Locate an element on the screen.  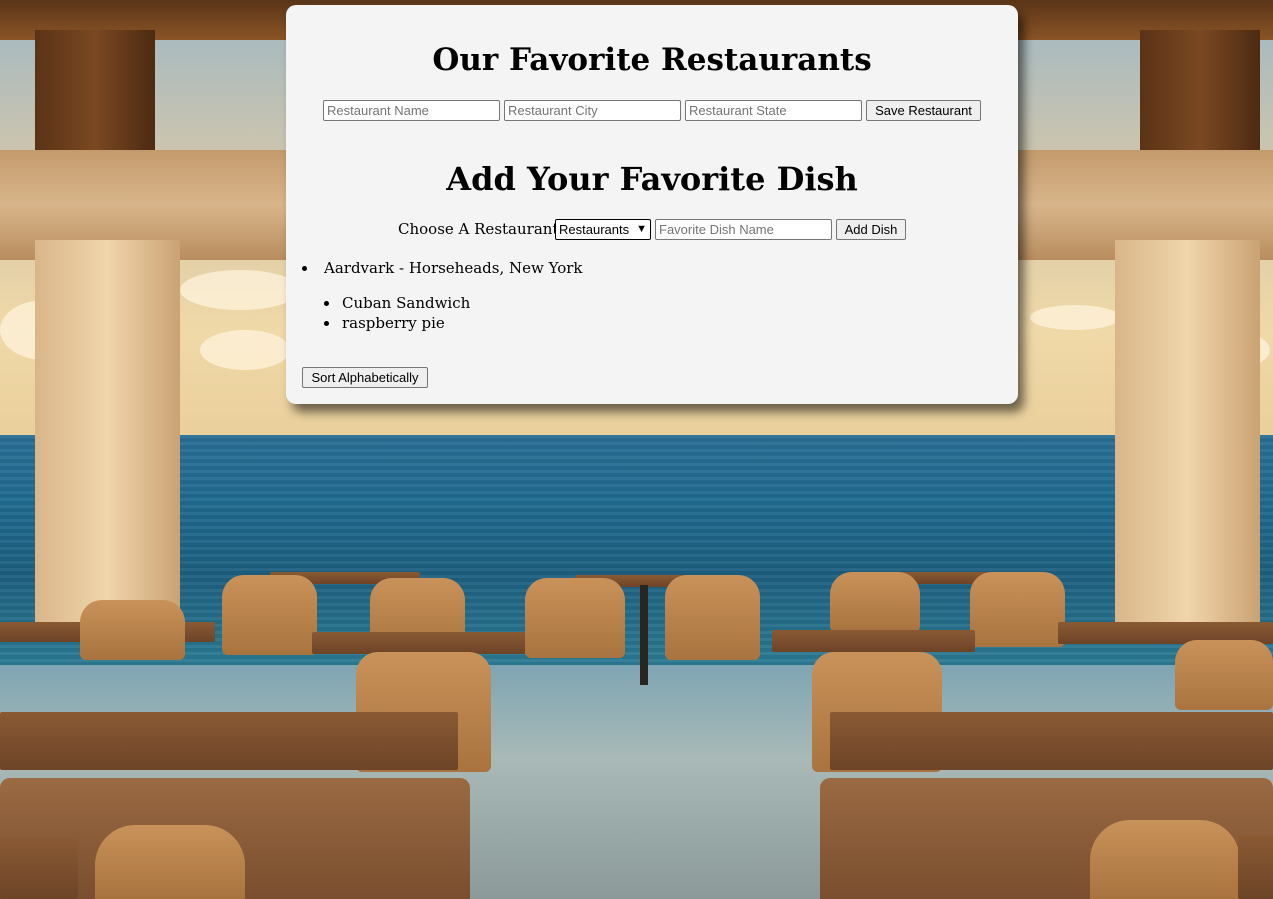
chevron-down-icon: ▼ is located at coordinates (641, 229).